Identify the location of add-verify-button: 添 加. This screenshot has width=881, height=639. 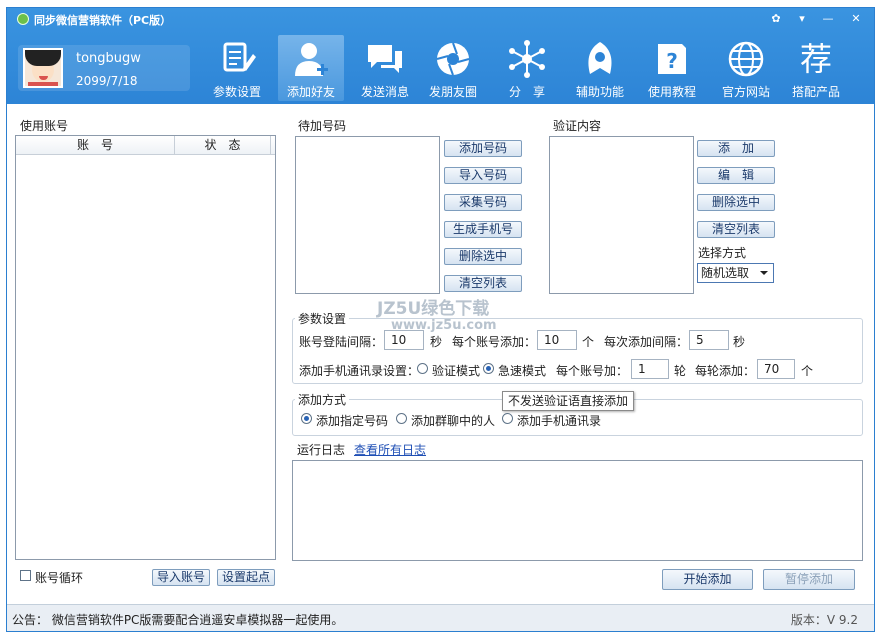
(736, 148).